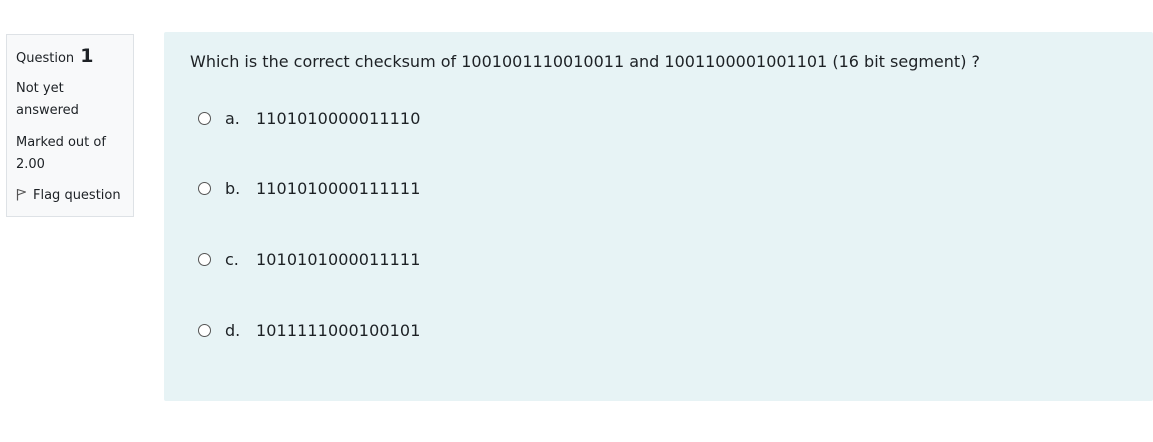 The height and width of the screenshot is (442, 1153). Describe the element at coordinates (21, 198) in the screenshot. I see `flag-icon` at that location.